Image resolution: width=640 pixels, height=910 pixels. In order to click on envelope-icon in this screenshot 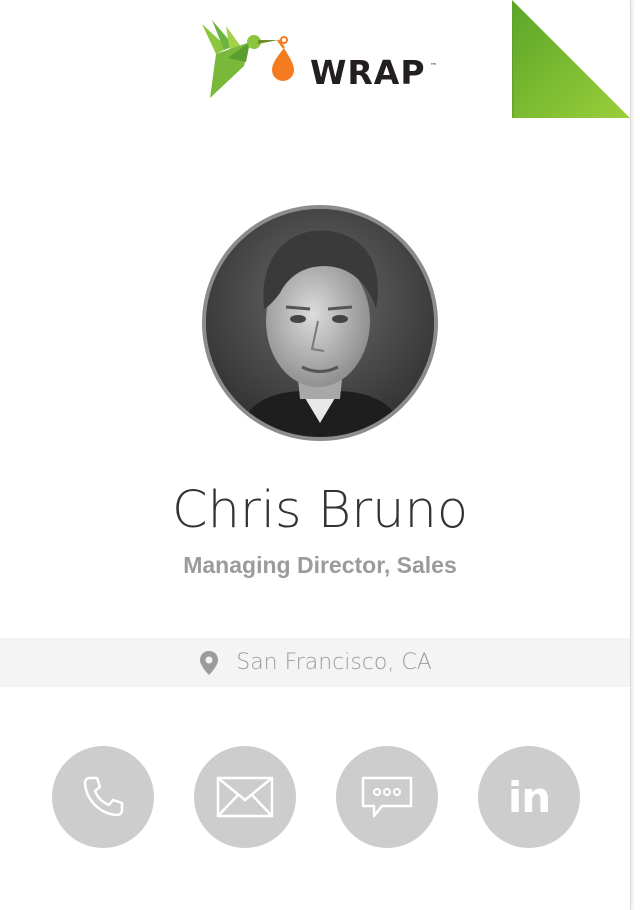, I will do `click(245, 797)`.